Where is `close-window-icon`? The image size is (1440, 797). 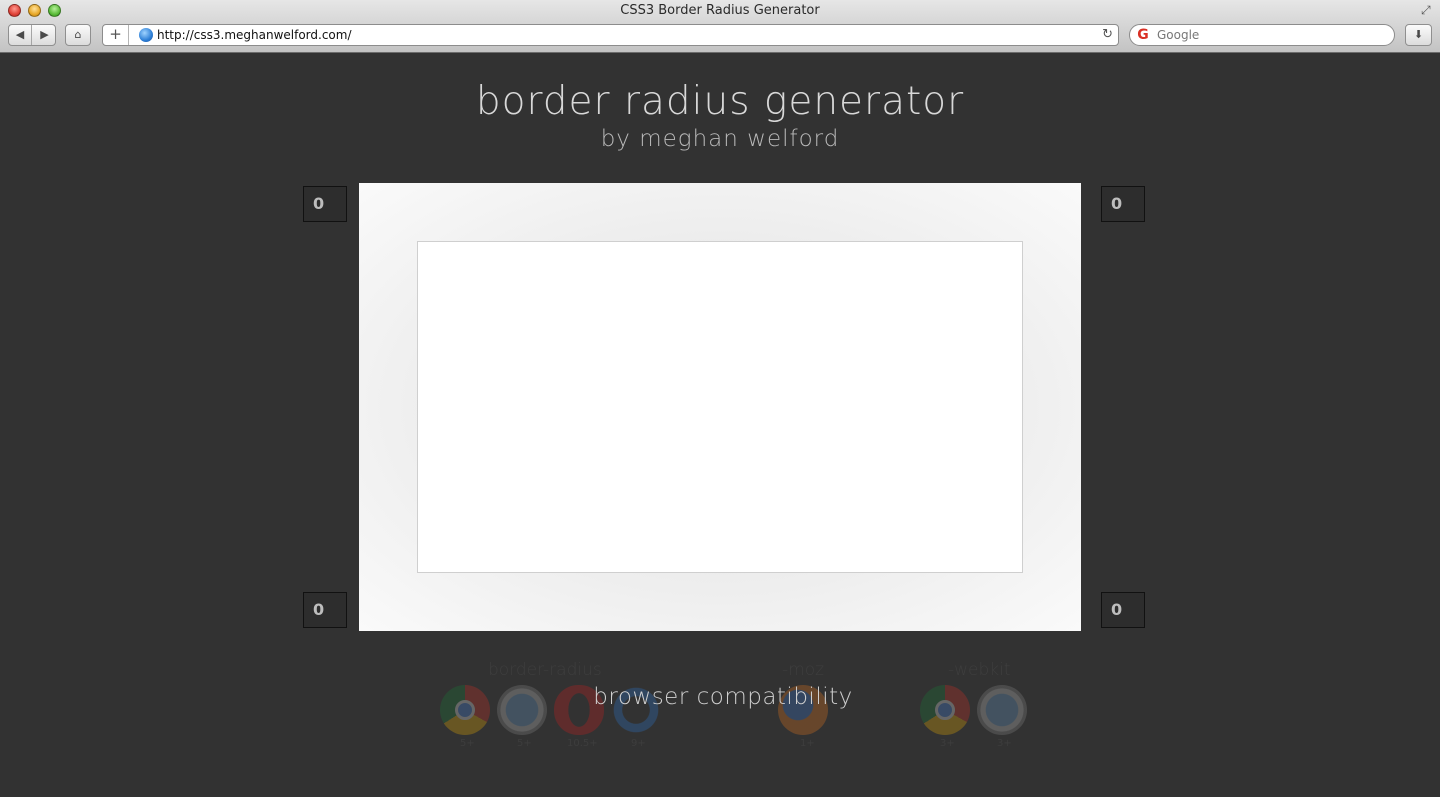 close-window-icon is located at coordinates (14, 10).